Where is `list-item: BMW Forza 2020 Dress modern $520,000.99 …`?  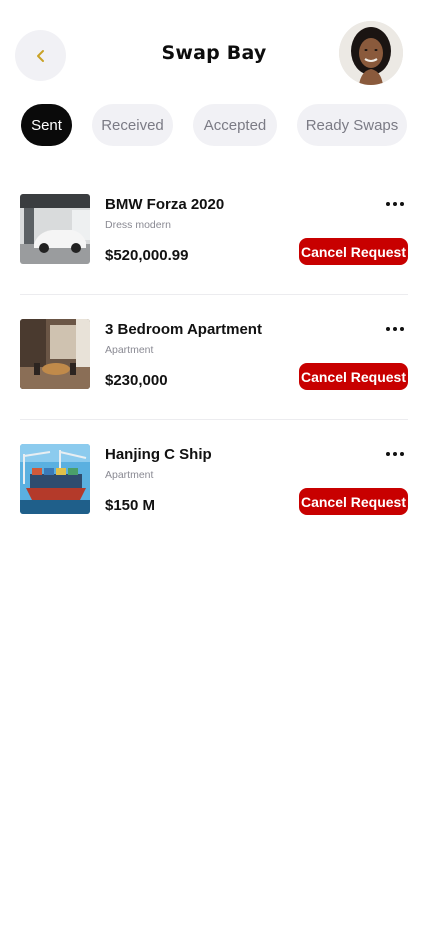 list-item: BMW Forza 2020 Dress modern $520,000.99 … is located at coordinates (214, 232).